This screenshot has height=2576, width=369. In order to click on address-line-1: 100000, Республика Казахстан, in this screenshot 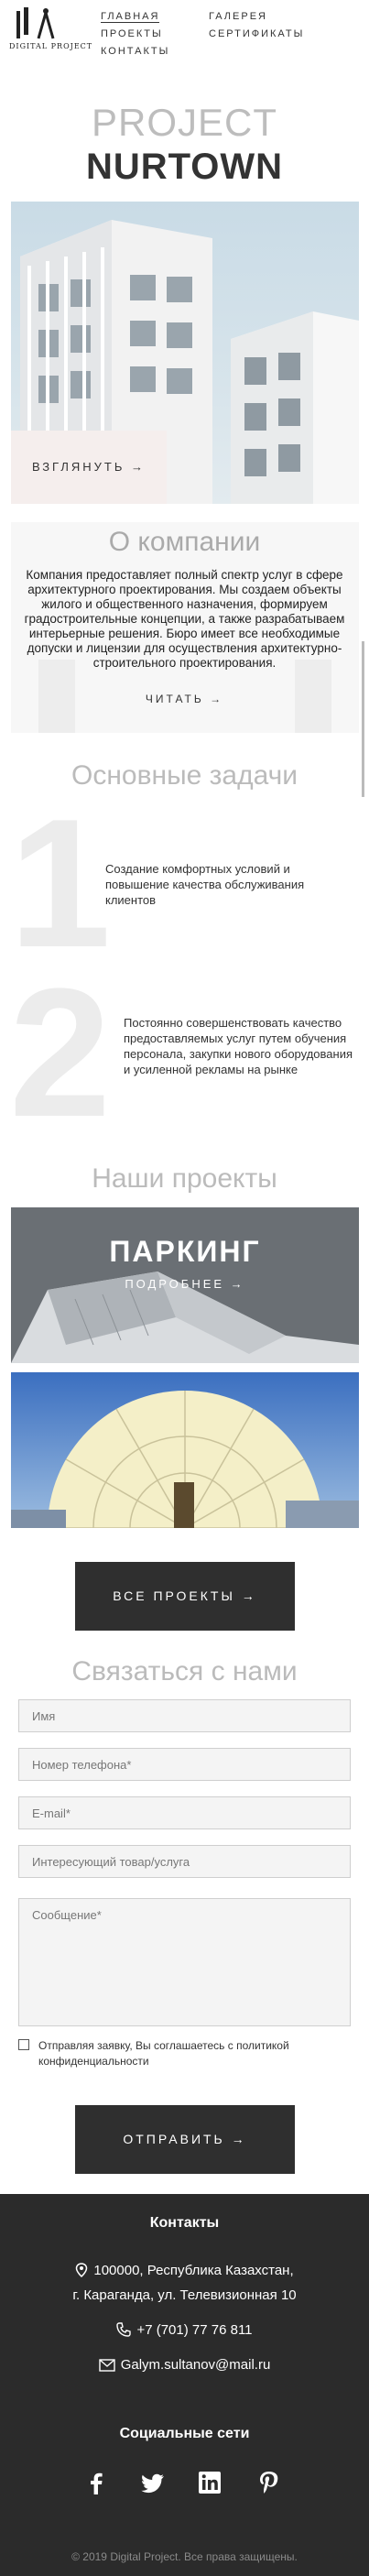, I will do `click(184, 2270)`.